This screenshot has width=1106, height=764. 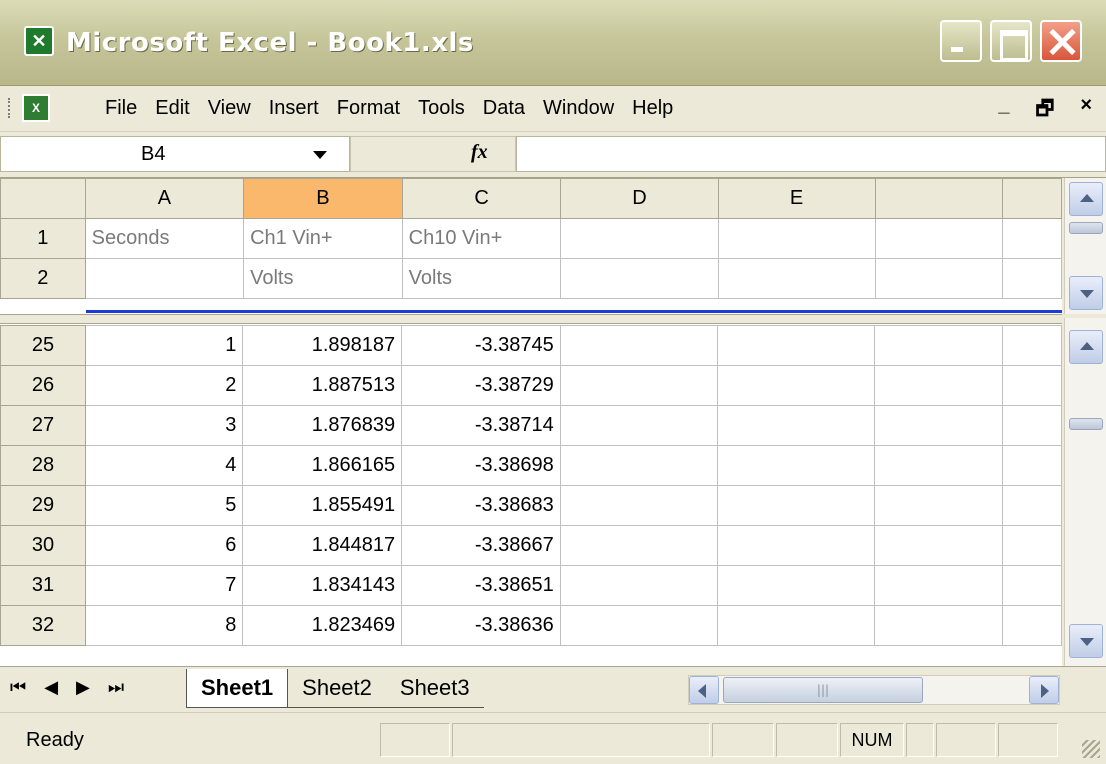 What do you see at coordinates (164, 625) in the screenshot?
I see `cell: 8` at bounding box center [164, 625].